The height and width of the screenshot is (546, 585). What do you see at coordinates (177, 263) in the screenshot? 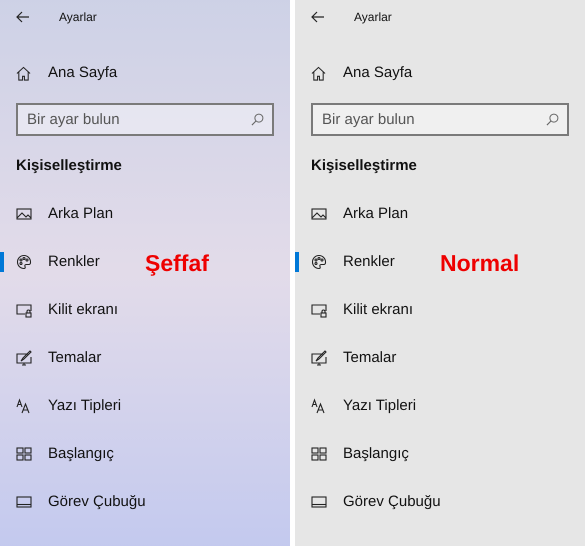
I see `overlay-label: Şeffaf` at bounding box center [177, 263].